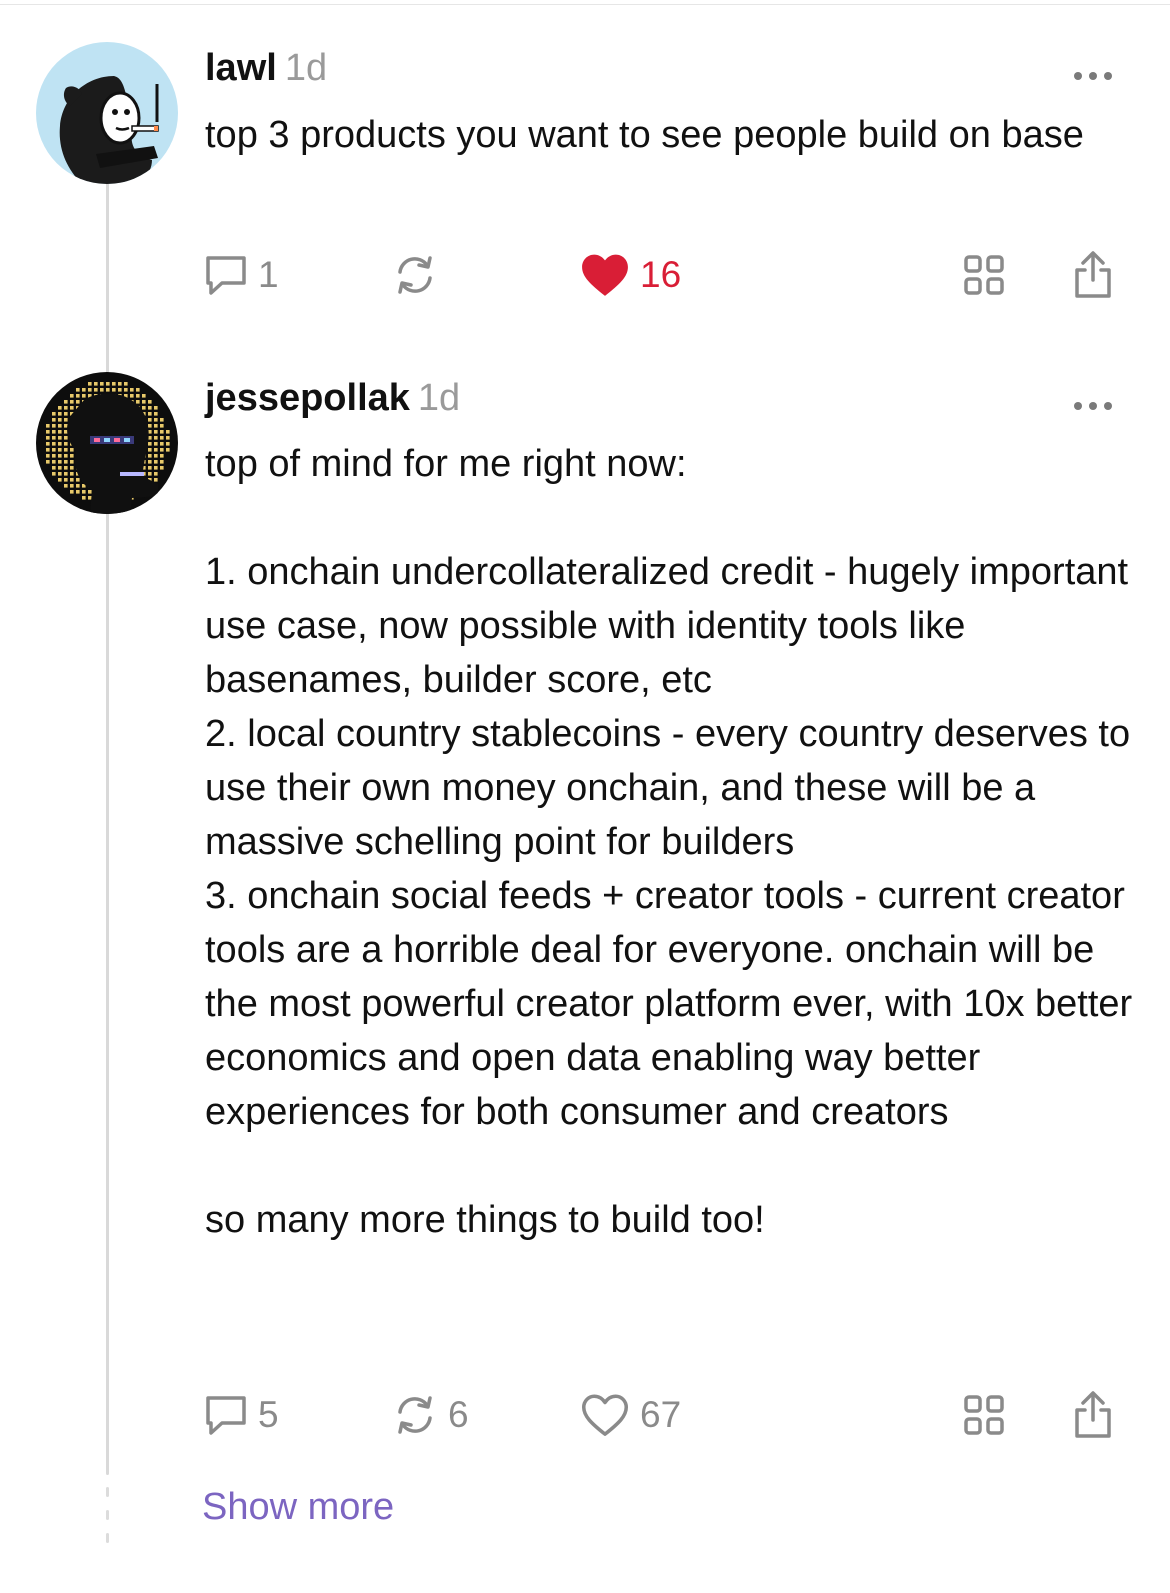  What do you see at coordinates (585, 4) in the screenshot?
I see `top-divider` at bounding box center [585, 4].